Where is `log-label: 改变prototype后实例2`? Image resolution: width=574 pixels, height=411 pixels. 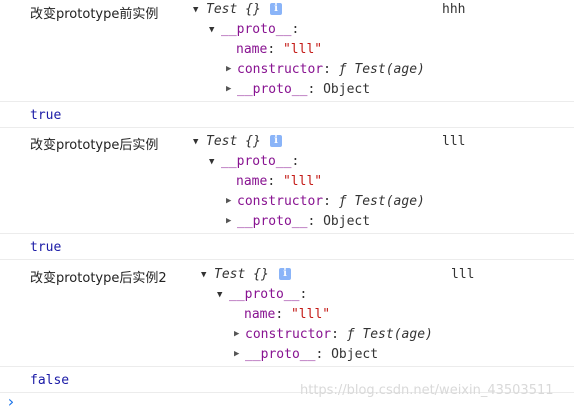
log-label: 改变prototype后实例2 is located at coordinates (98, 278).